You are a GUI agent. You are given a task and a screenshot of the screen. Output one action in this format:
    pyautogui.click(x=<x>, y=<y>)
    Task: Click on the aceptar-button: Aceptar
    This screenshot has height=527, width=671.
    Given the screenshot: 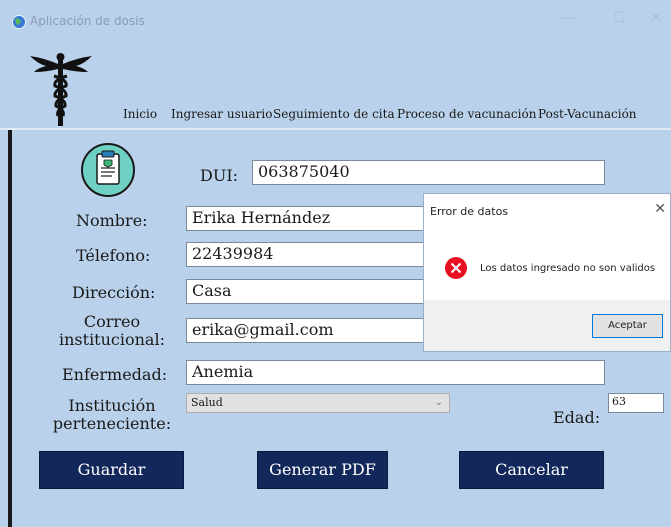 What is the action you would take?
    pyautogui.click(x=627, y=326)
    